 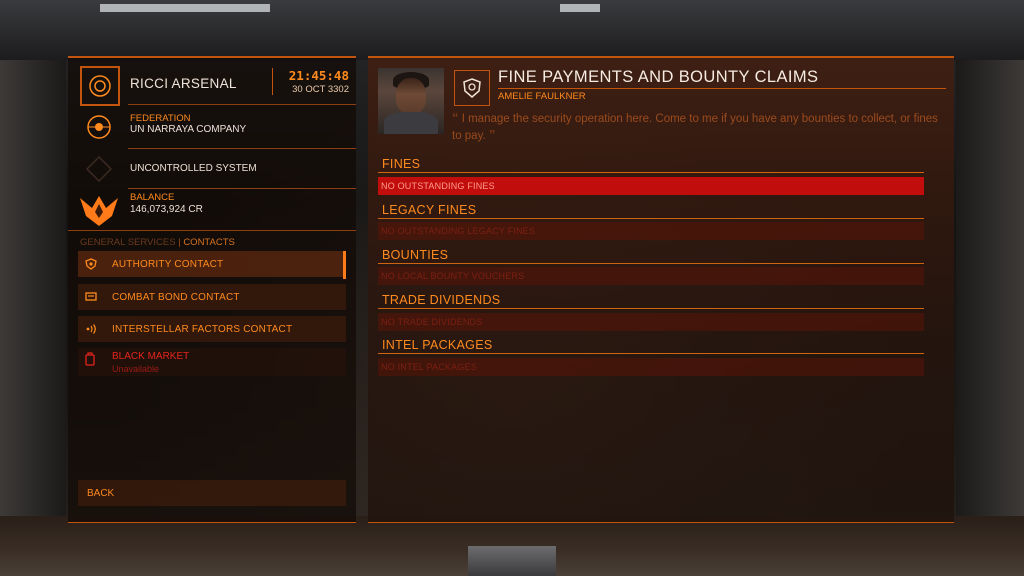 I want to click on tab-contacts: CONTACTS, so click(x=209, y=242).